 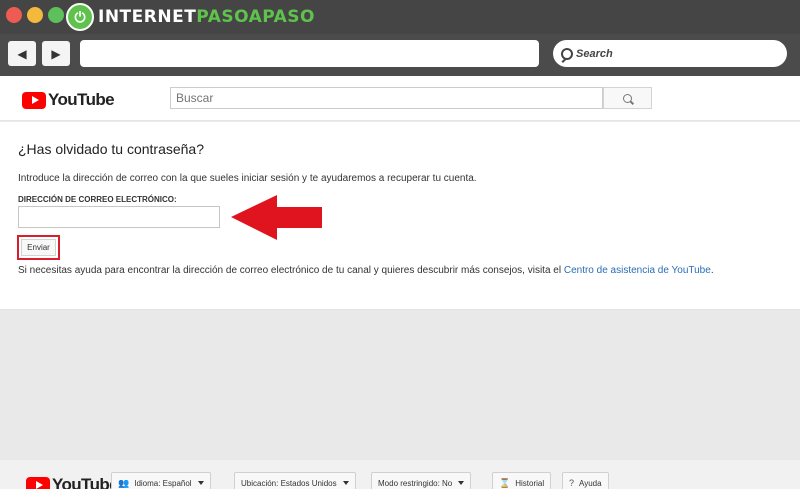 I want to click on email-field-label: DIRECCIÓN DE CORREO ELECTRÓNICO:, so click(x=97, y=199).